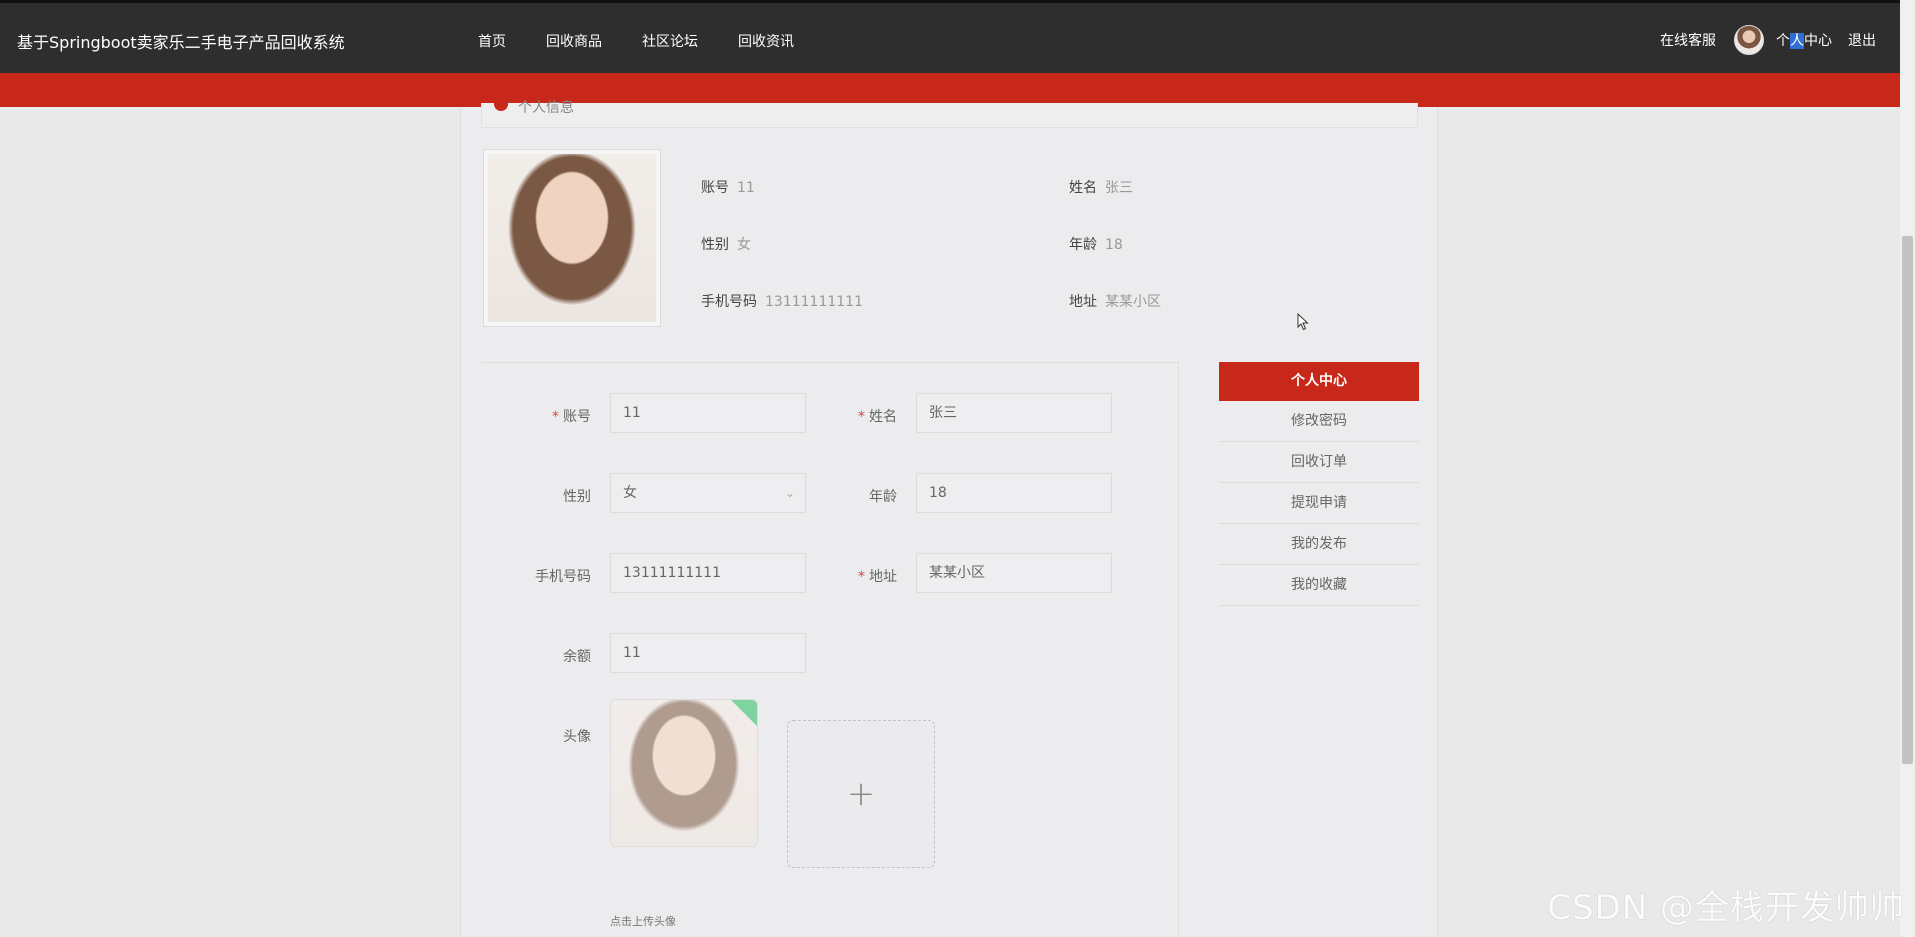 This screenshot has width=1915, height=937. Describe the element at coordinates (546, 108) in the screenshot. I see `section-title: 个人信息` at that location.